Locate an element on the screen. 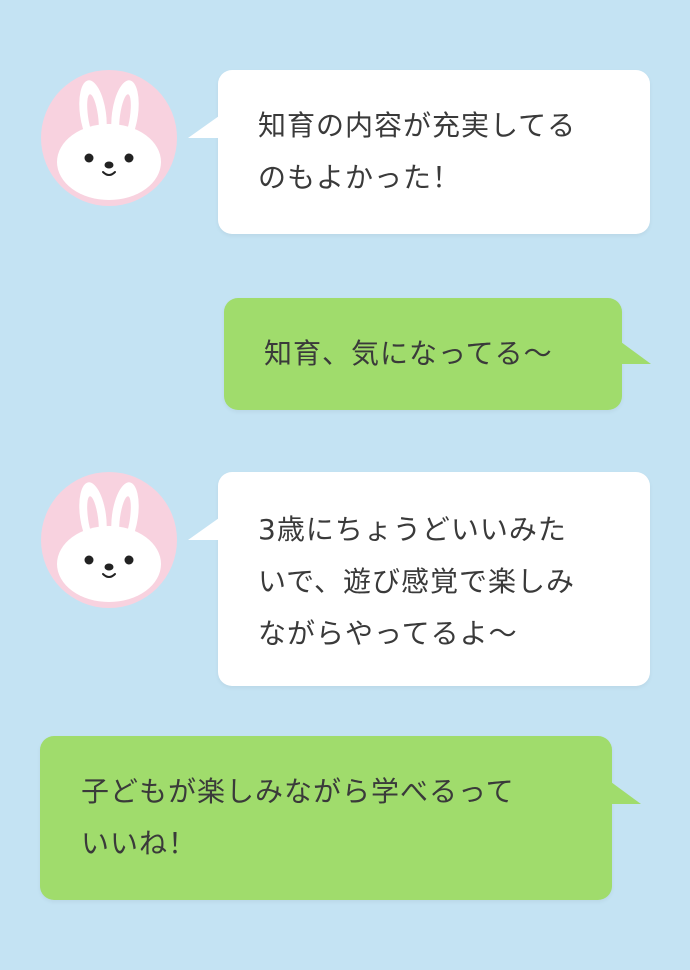 The image size is (690, 970). message-line: いいね！ is located at coordinates (139, 843).